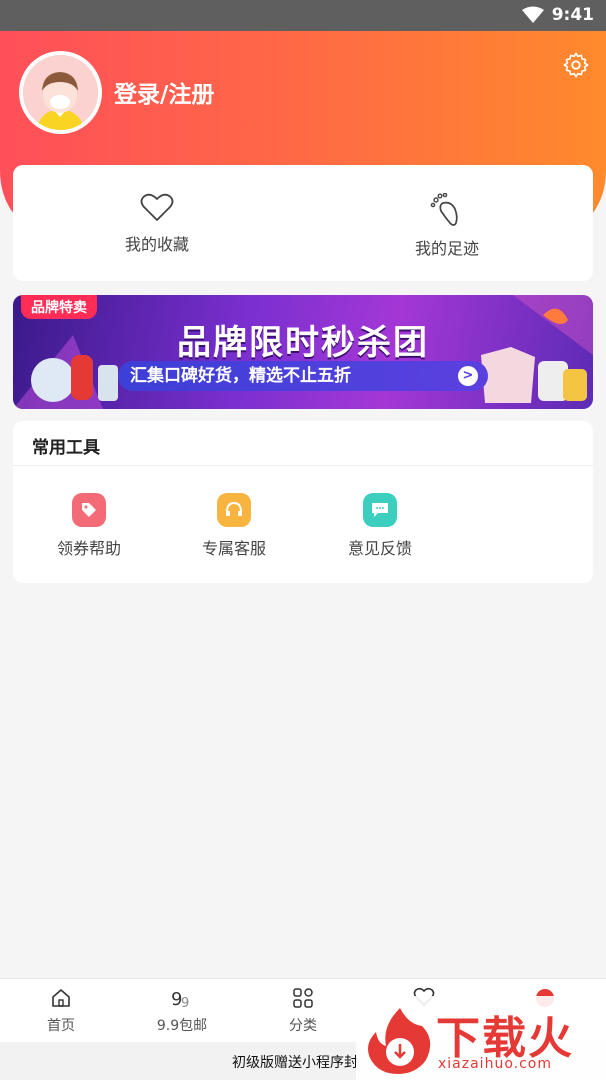 The image size is (606, 1080). I want to click on svg-text: 9, so click(185, 1002).